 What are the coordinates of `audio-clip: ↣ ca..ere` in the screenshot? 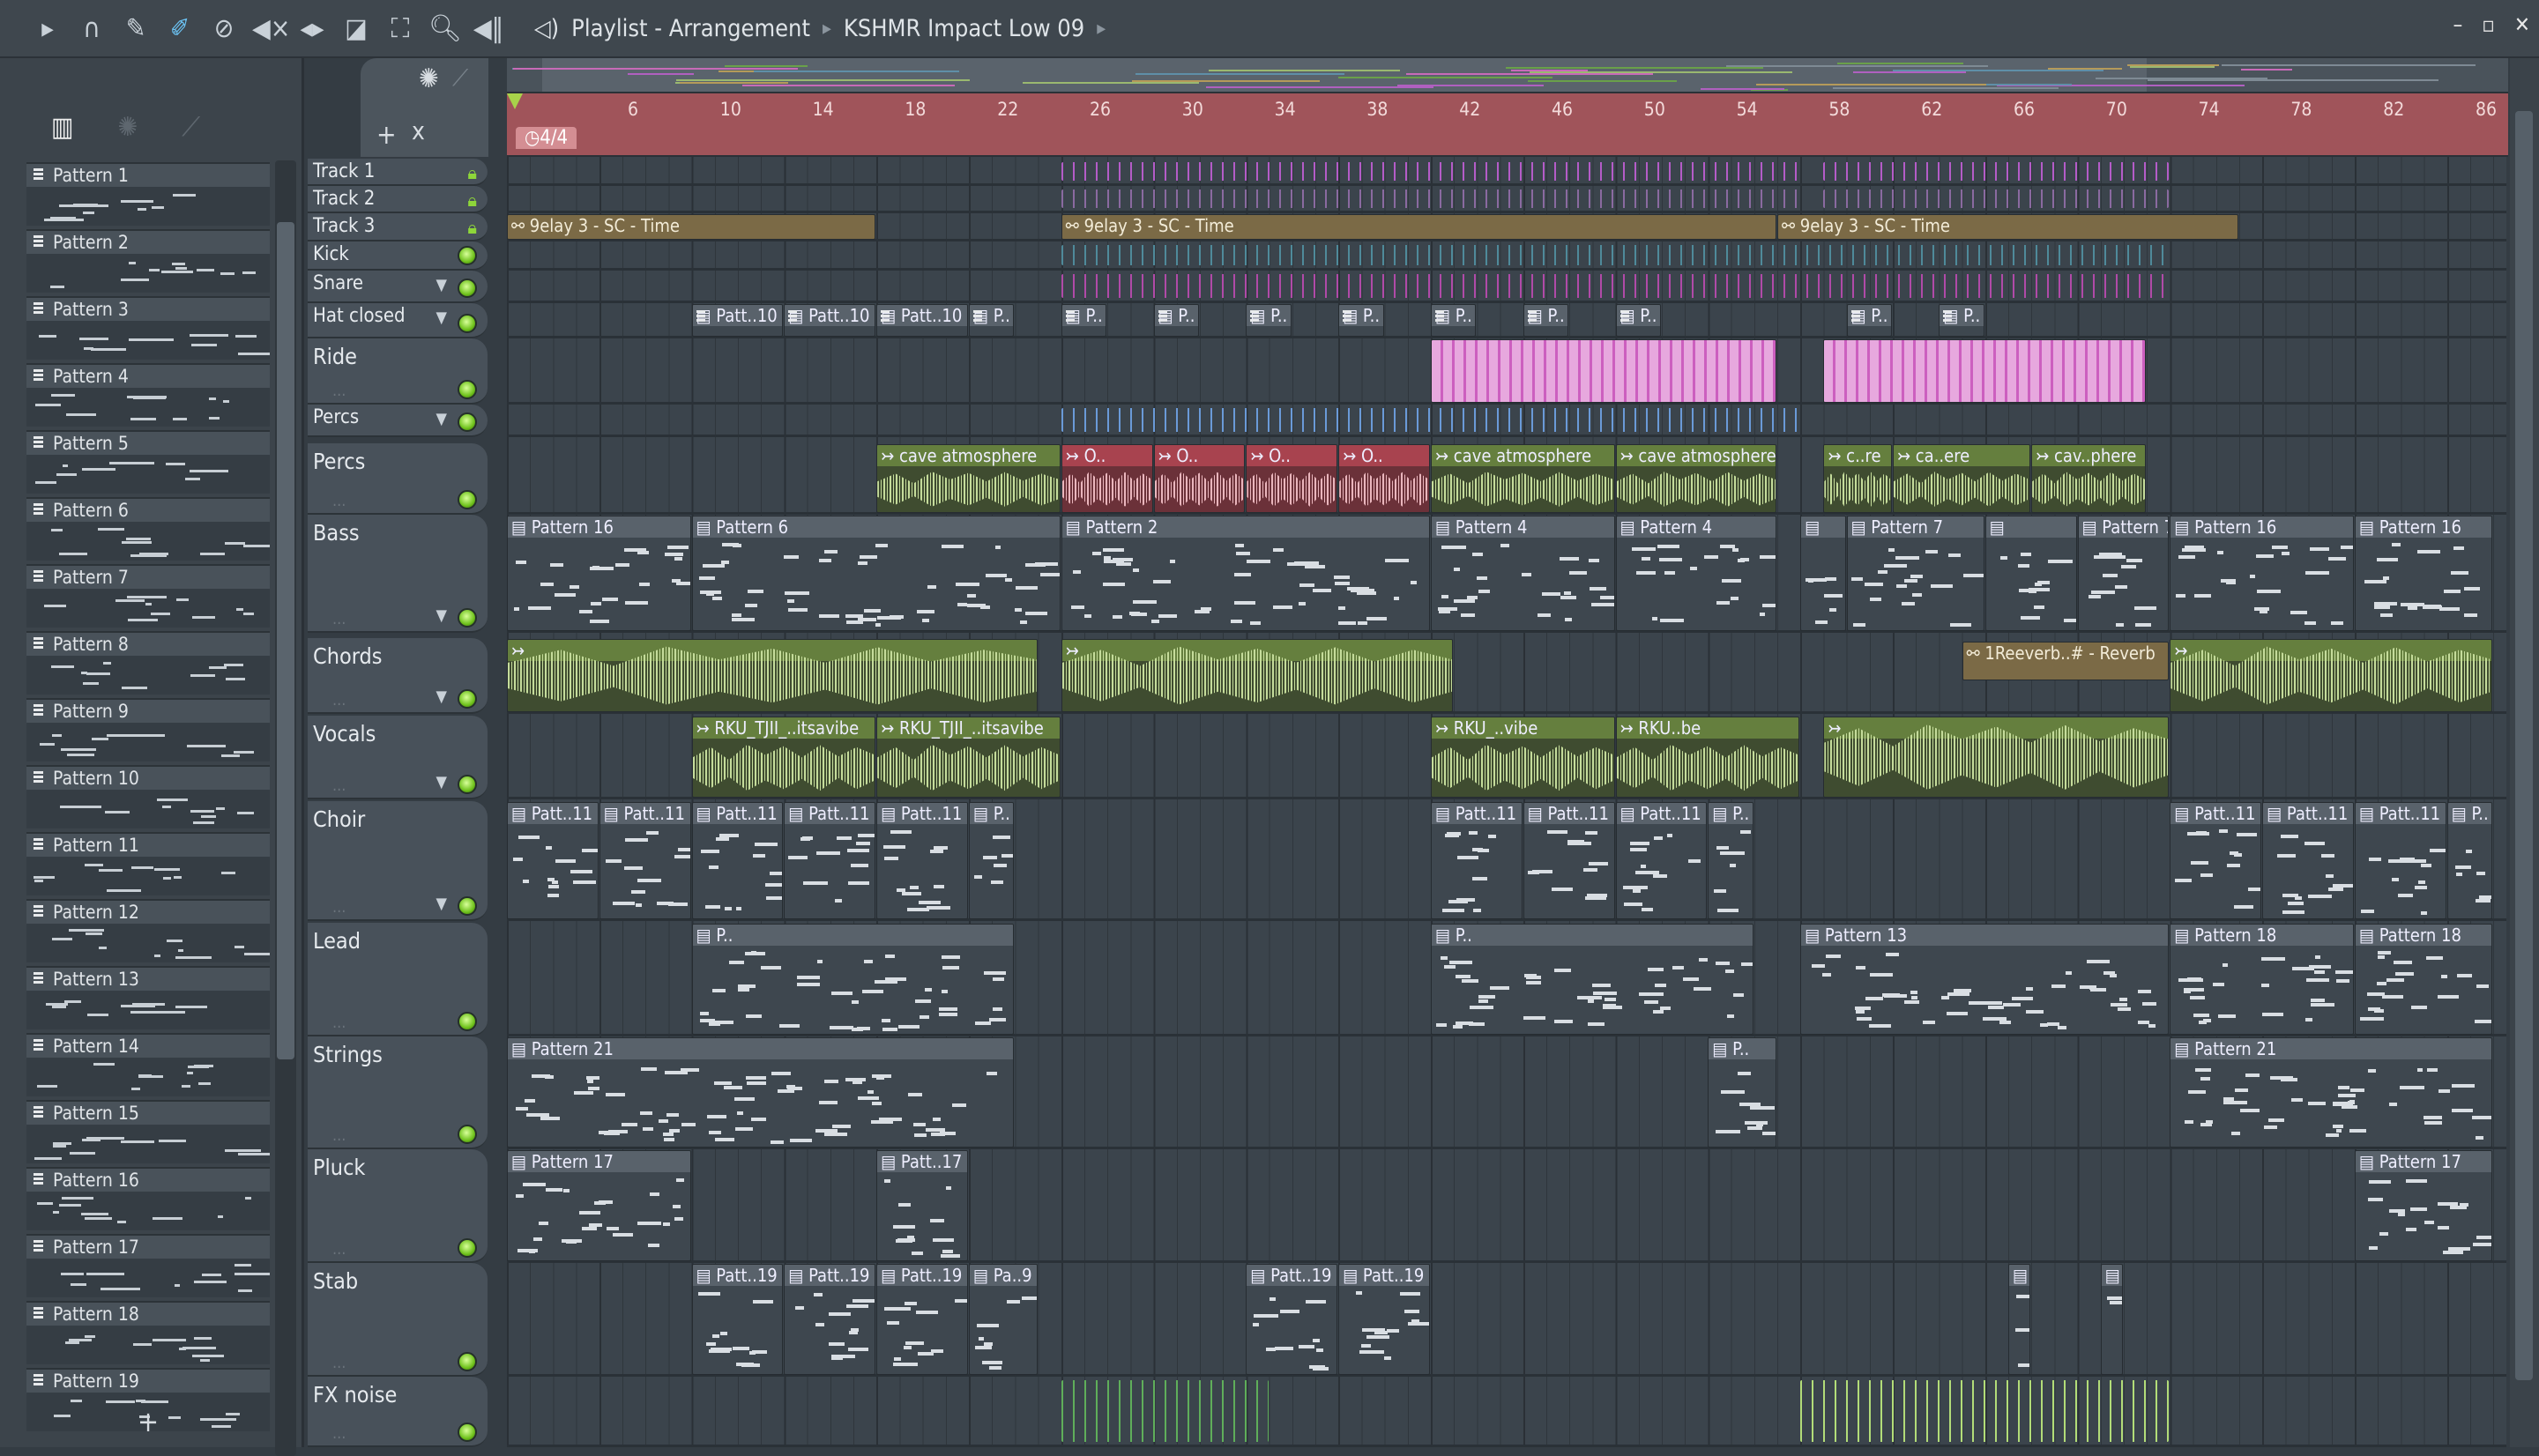 It's located at (1962, 478).